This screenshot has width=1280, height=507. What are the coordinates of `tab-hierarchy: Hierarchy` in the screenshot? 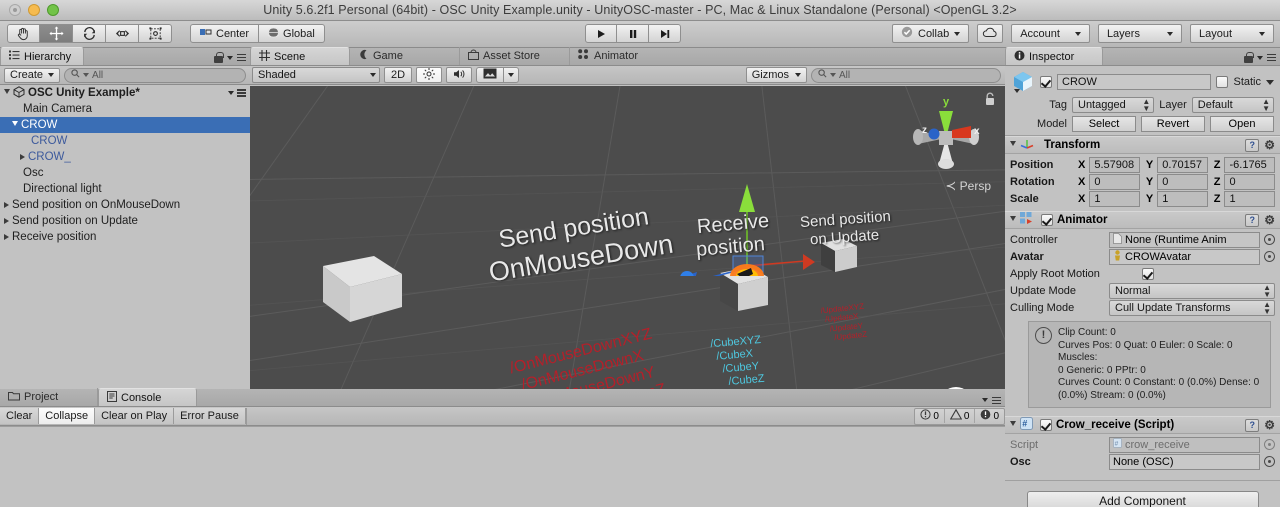 It's located at (42, 56).